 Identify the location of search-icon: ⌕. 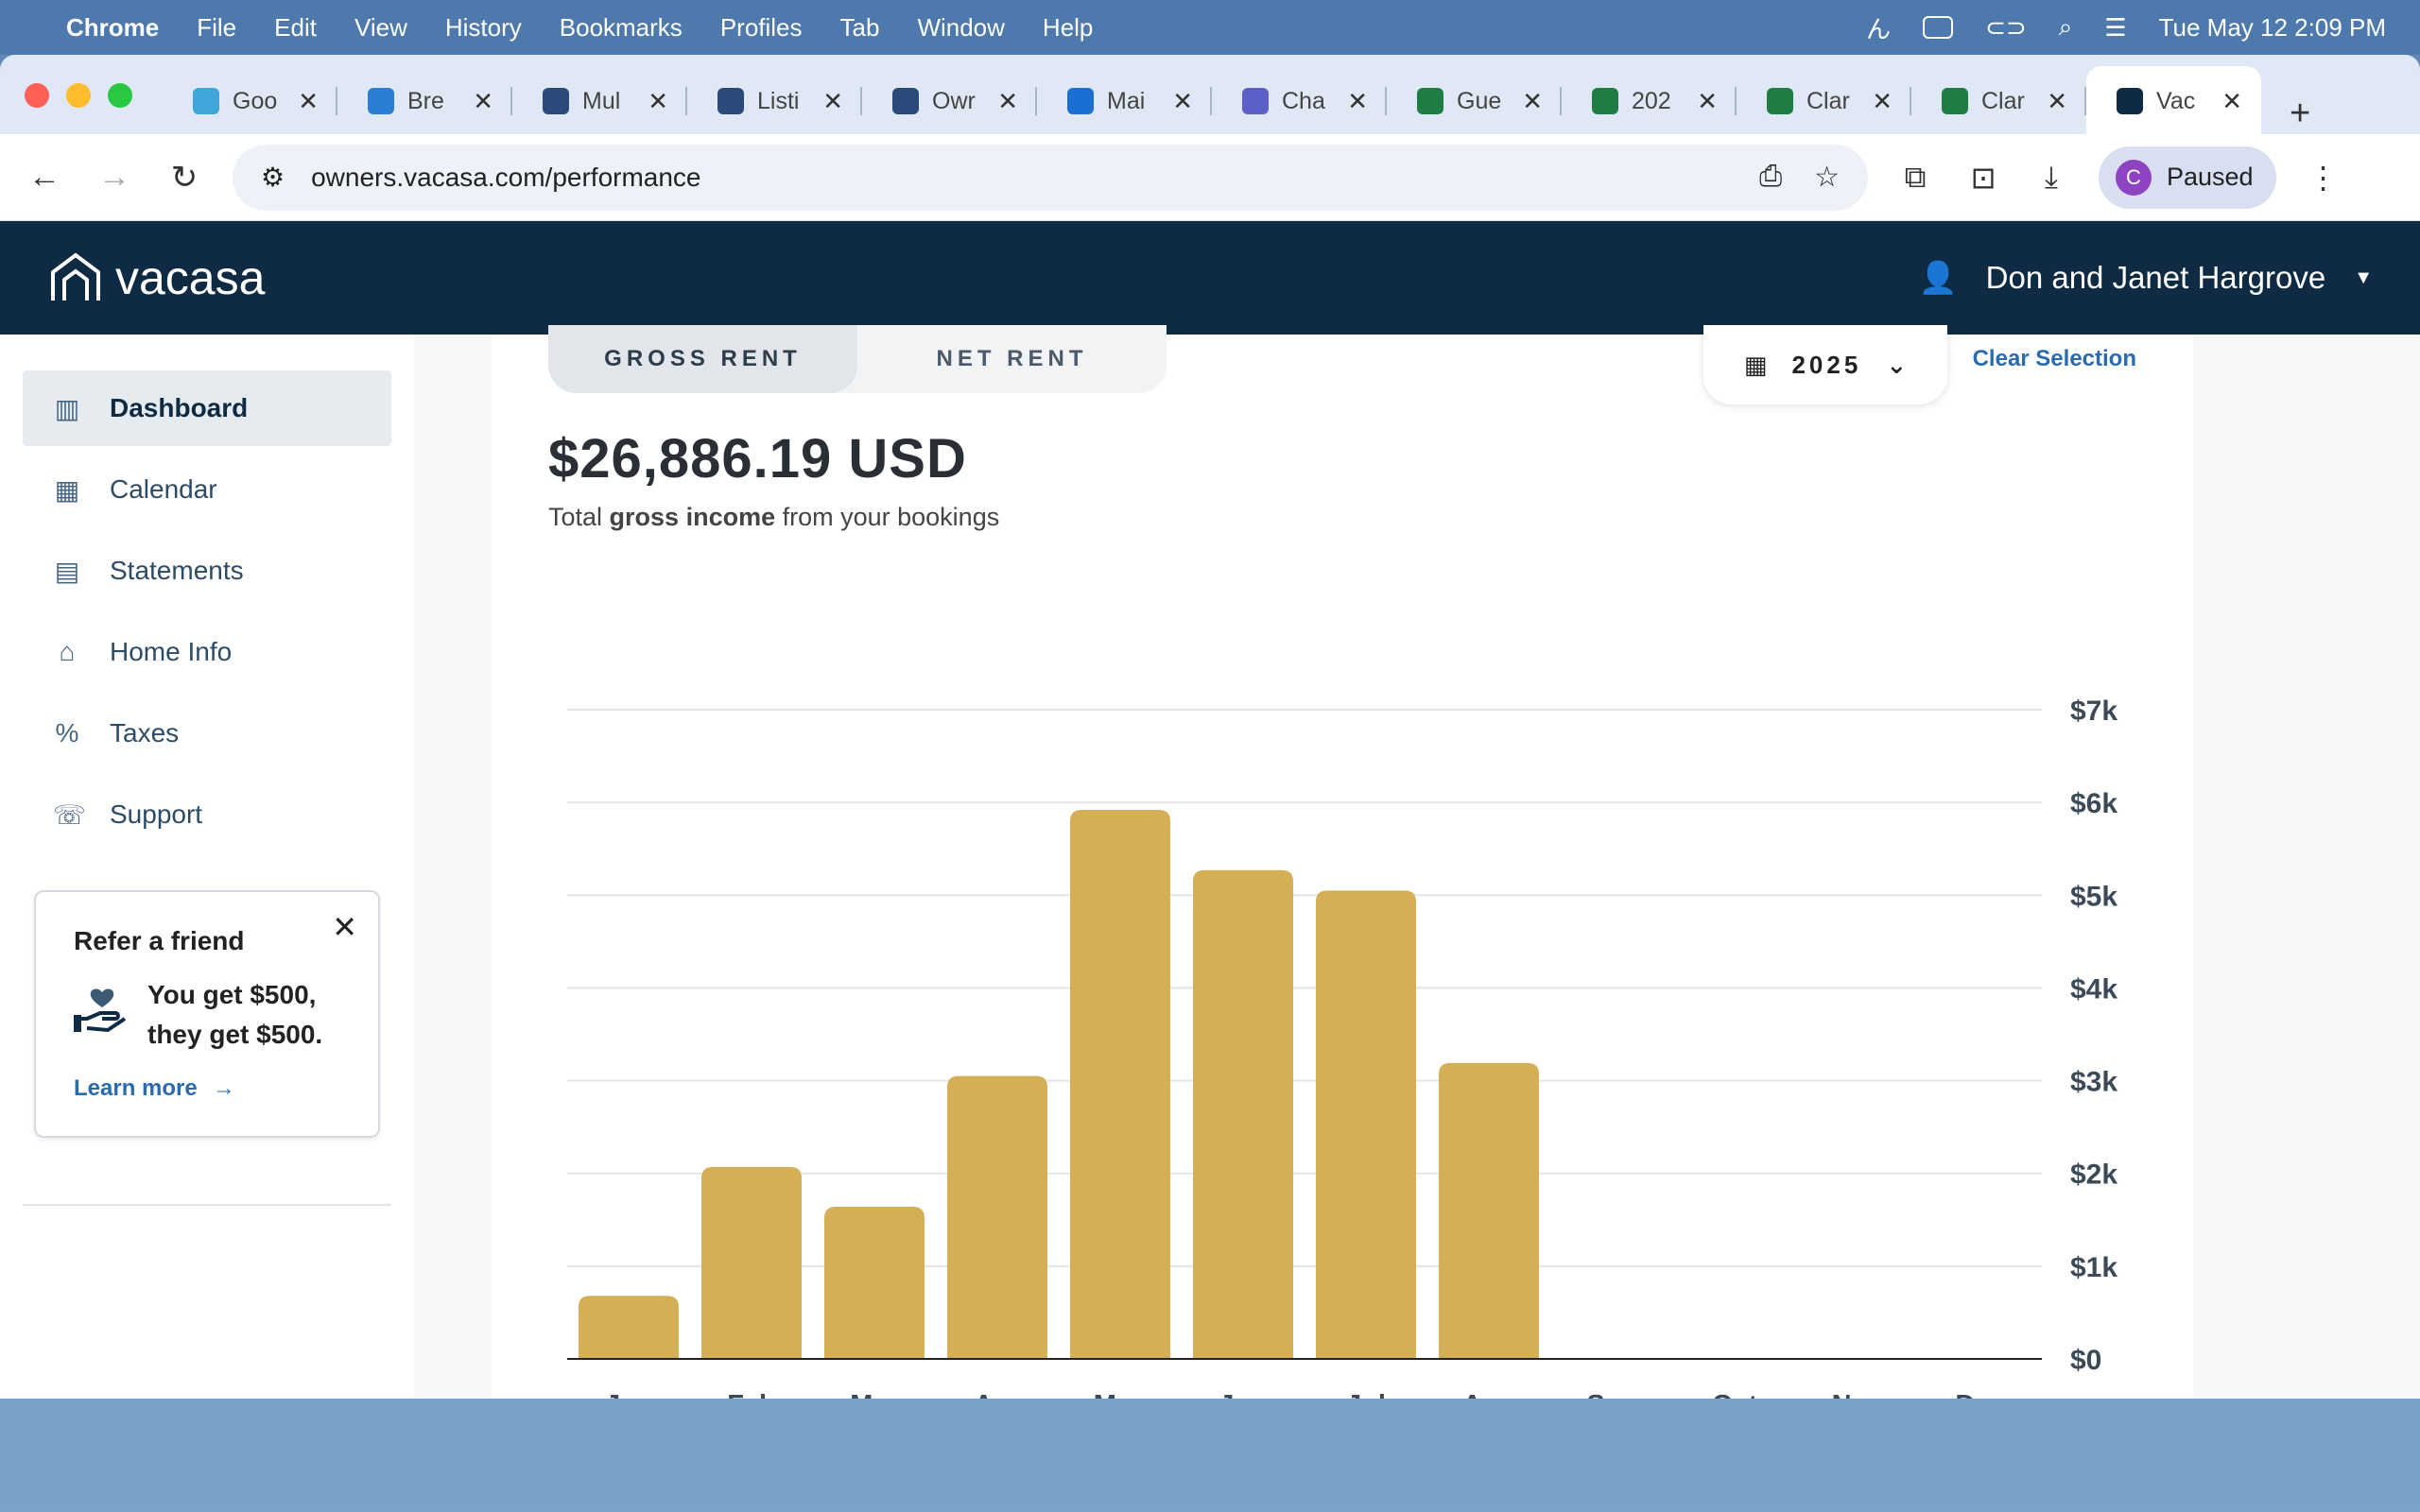
(2066, 27).